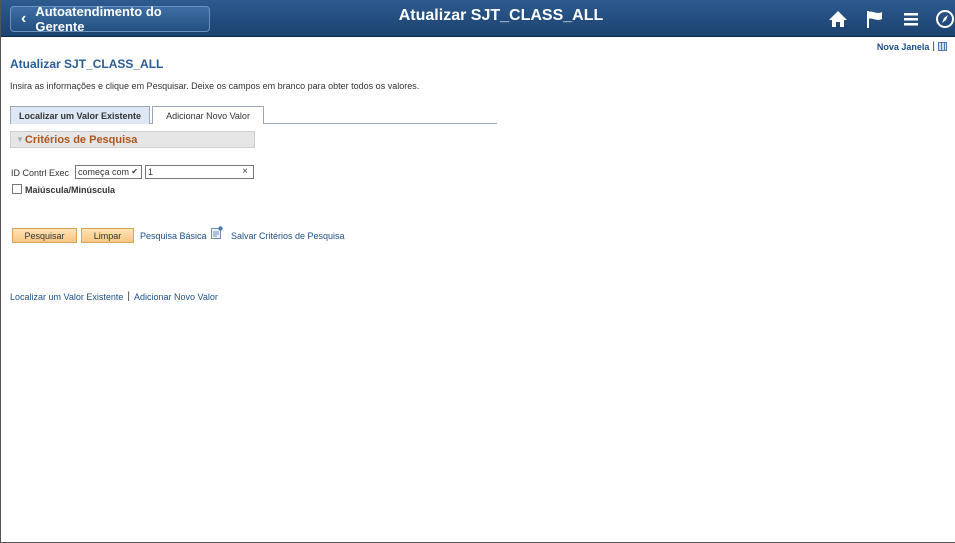 The height and width of the screenshot is (543, 955). What do you see at coordinates (98, 19) in the screenshot?
I see `back-button-label: Autoatendimento do Gerente` at bounding box center [98, 19].